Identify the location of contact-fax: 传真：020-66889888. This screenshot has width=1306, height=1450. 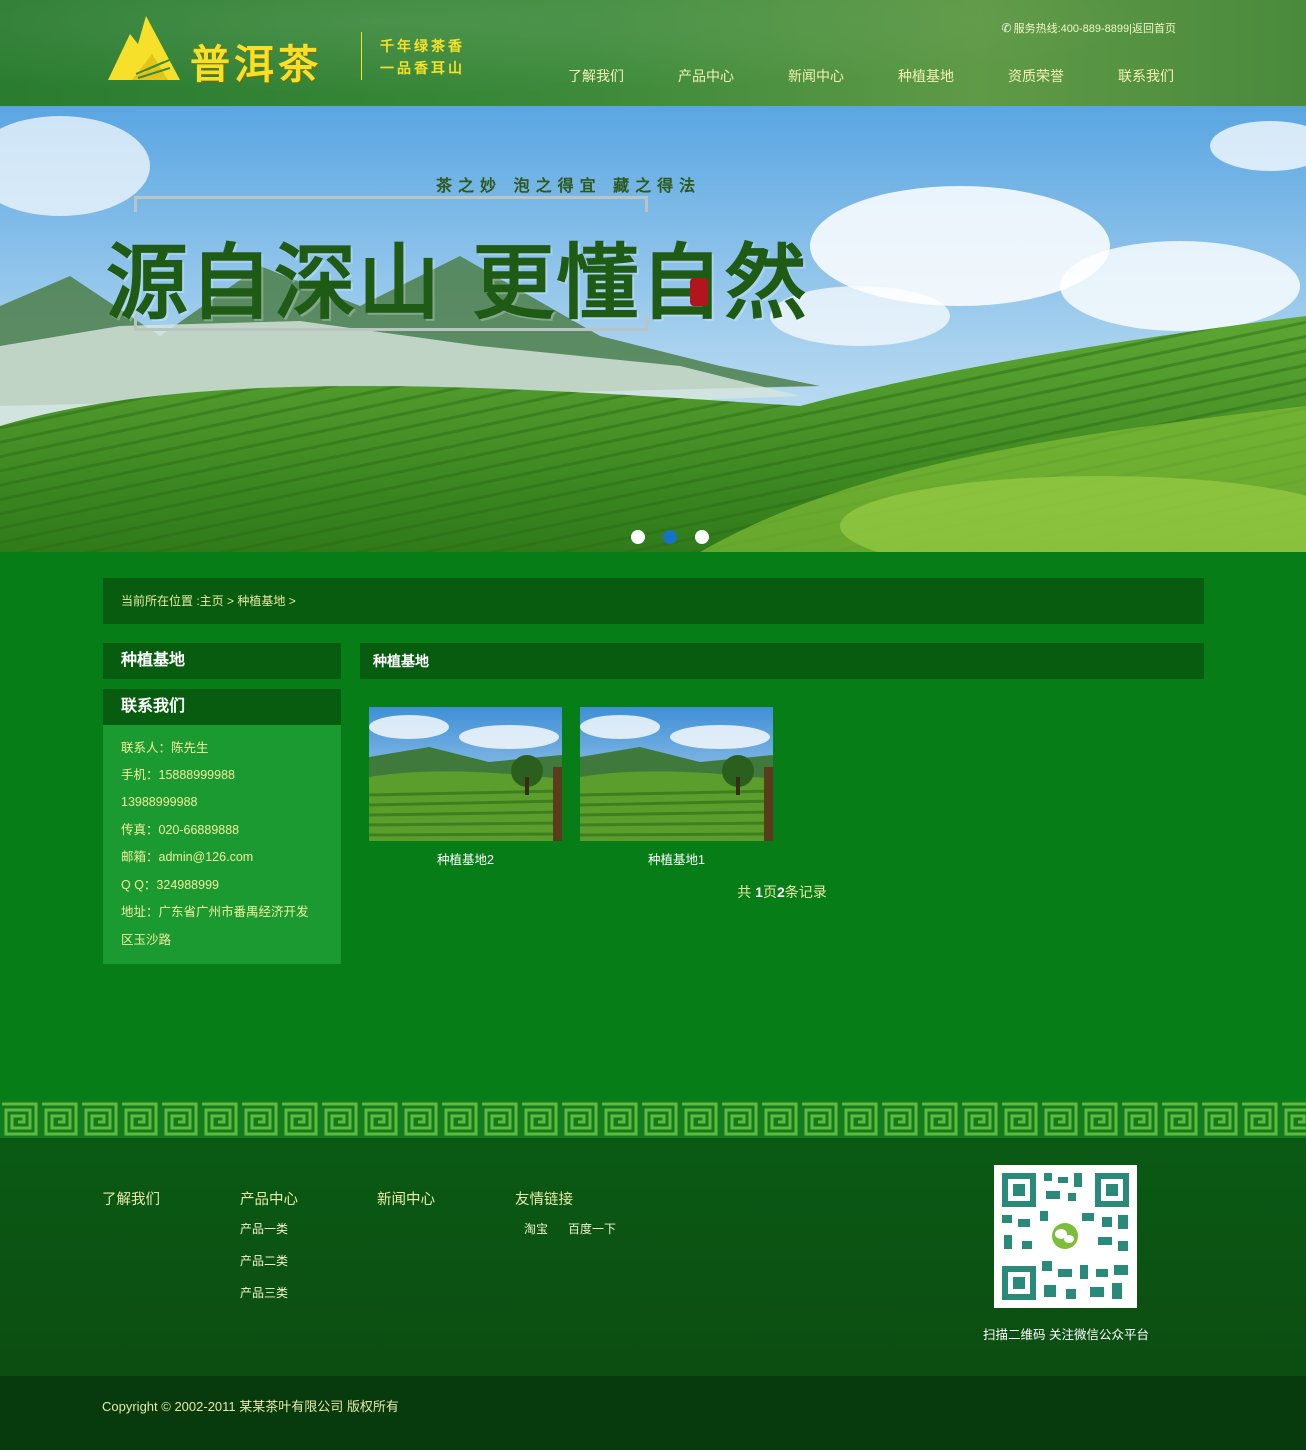
(180, 830).